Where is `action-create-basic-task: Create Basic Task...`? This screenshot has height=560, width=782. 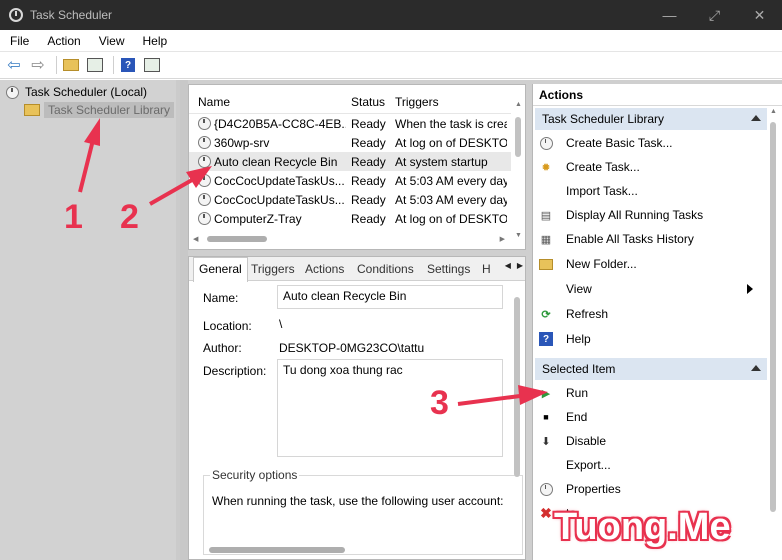
action-create-basic-task: Create Basic Task... is located at coordinates (651, 143).